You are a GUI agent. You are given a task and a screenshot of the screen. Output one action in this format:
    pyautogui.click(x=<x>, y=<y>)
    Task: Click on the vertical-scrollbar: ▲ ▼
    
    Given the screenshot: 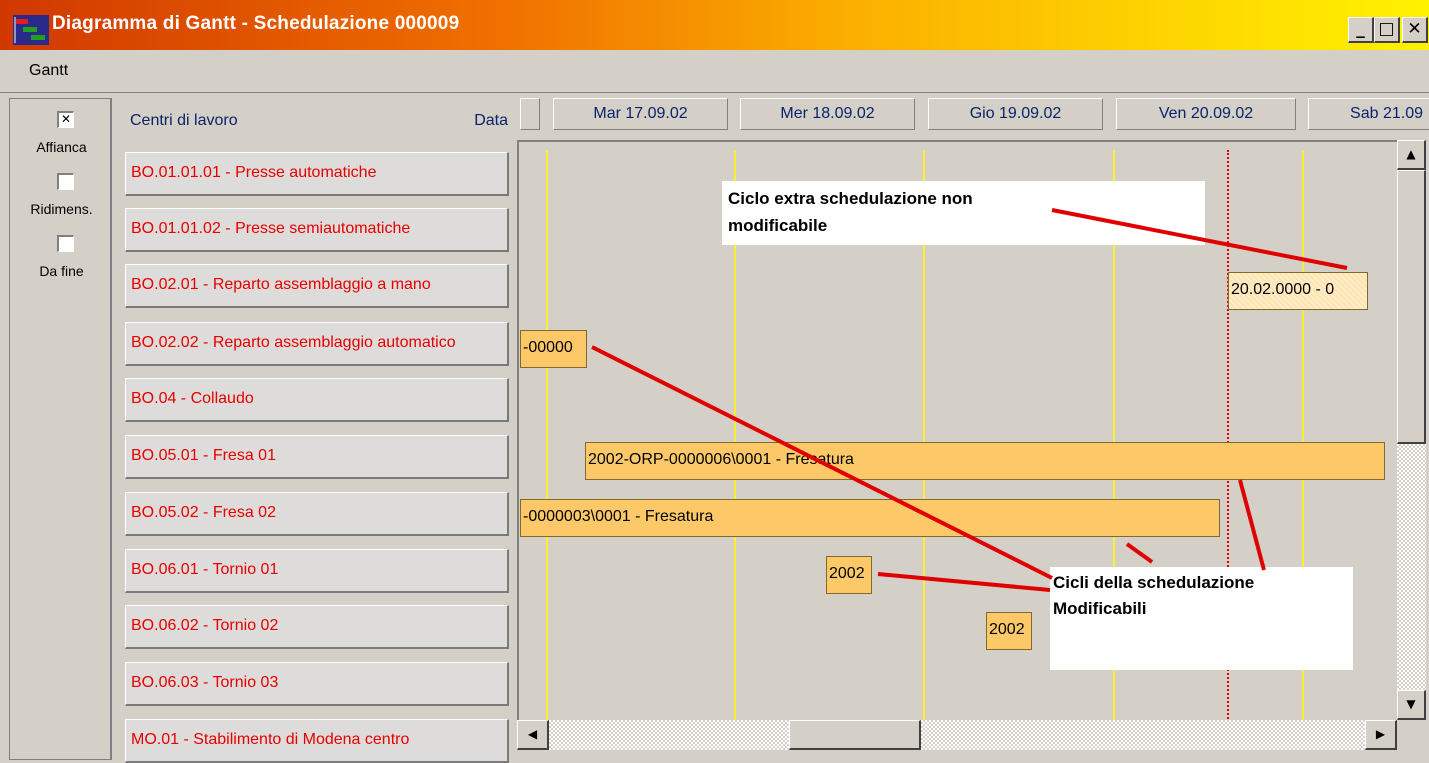 What is the action you would take?
    pyautogui.click(x=1411, y=430)
    